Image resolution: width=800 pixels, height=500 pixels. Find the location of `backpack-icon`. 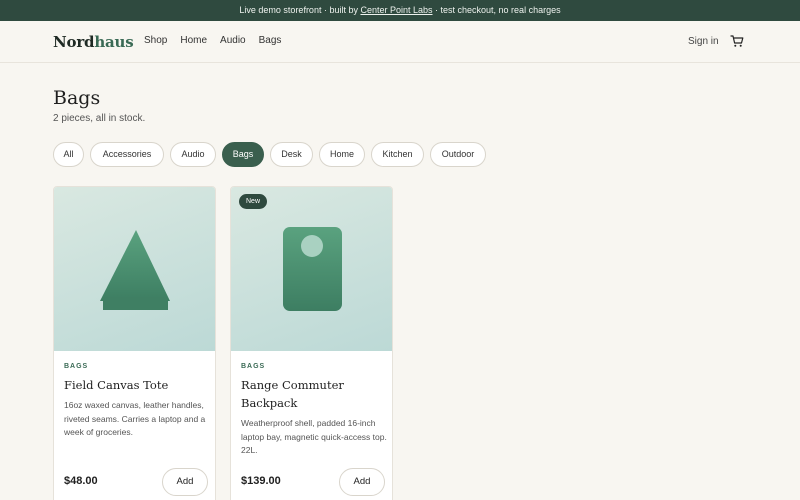

backpack-icon is located at coordinates (312, 269).